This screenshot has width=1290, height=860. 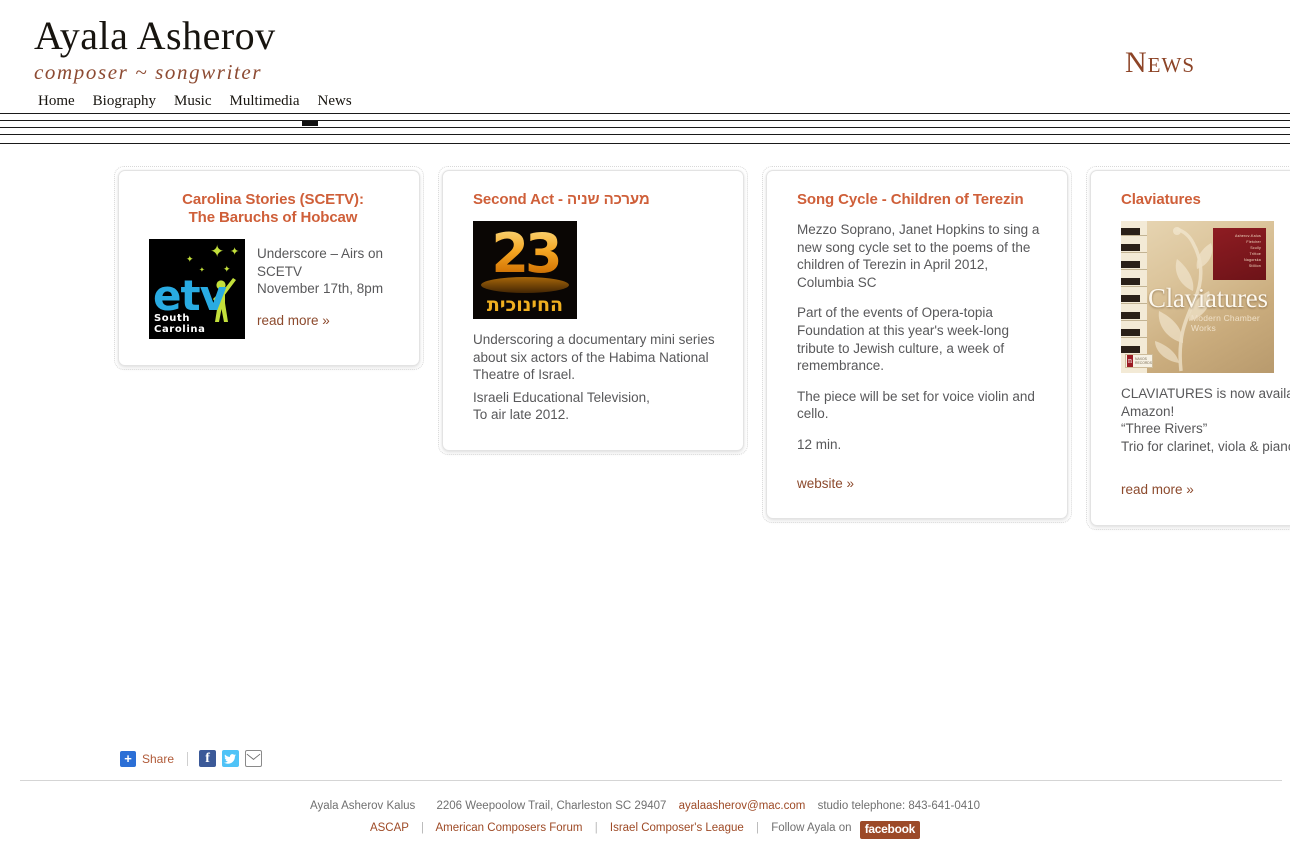 What do you see at coordinates (56, 101) in the screenshot?
I see `nav-item-home: Home` at bounding box center [56, 101].